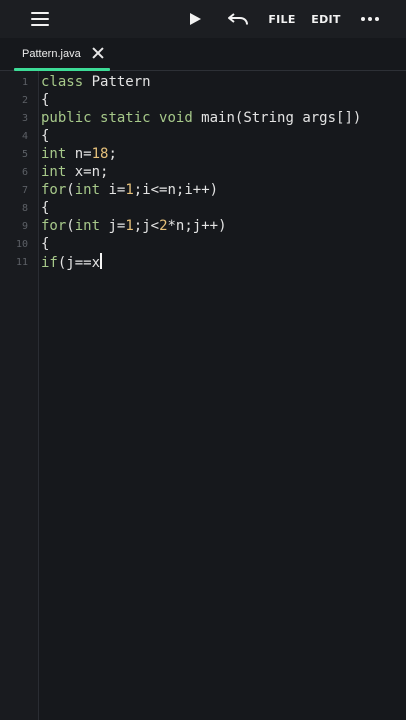 This screenshot has height=720, width=406. What do you see at coordinates (21, 244) in the screenshot?
I see `line-number: 10` at bounding box center [21, 244].